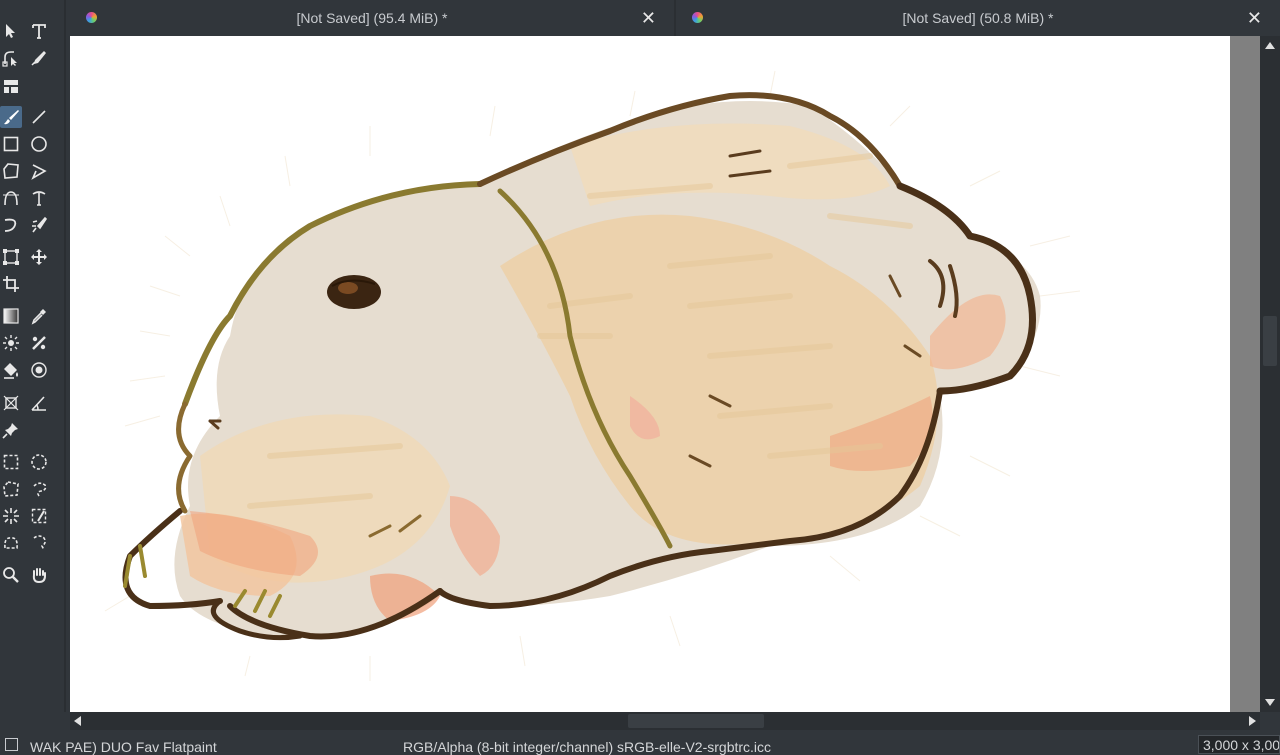  What do you see at coordinates (1245, 374) in the screenshot?
I see `canvas-right-margin` at bounding box center [1245, 374].